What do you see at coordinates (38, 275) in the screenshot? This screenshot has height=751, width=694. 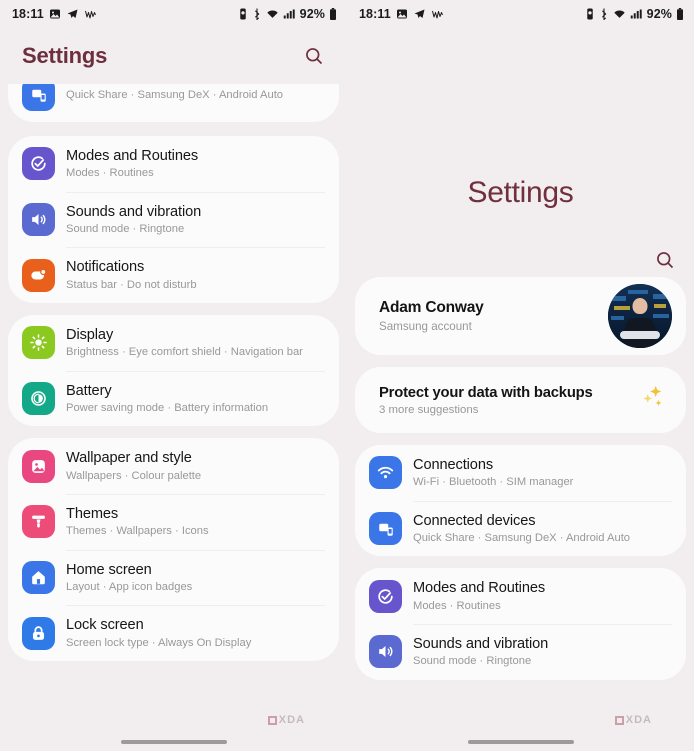 I see `notifications-icon` at bounding box center [38, 275].